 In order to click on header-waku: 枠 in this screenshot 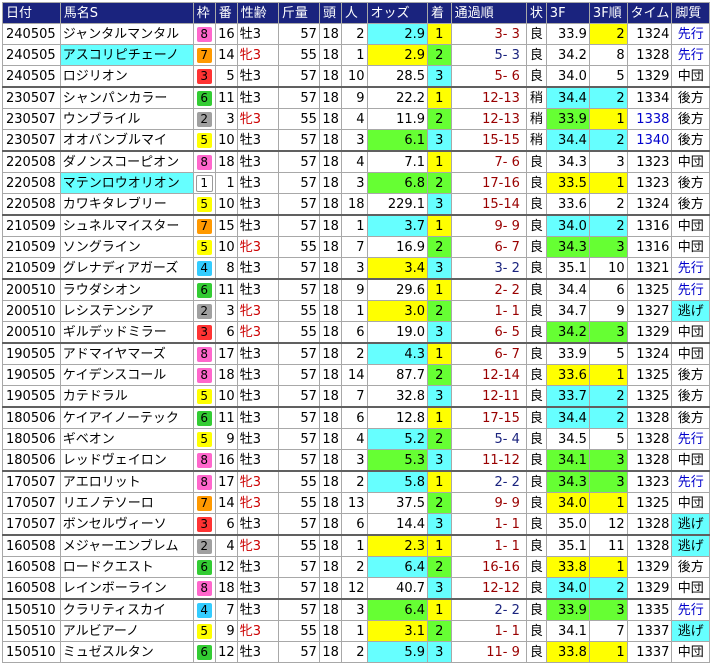, I will do `click(204, 13)`.